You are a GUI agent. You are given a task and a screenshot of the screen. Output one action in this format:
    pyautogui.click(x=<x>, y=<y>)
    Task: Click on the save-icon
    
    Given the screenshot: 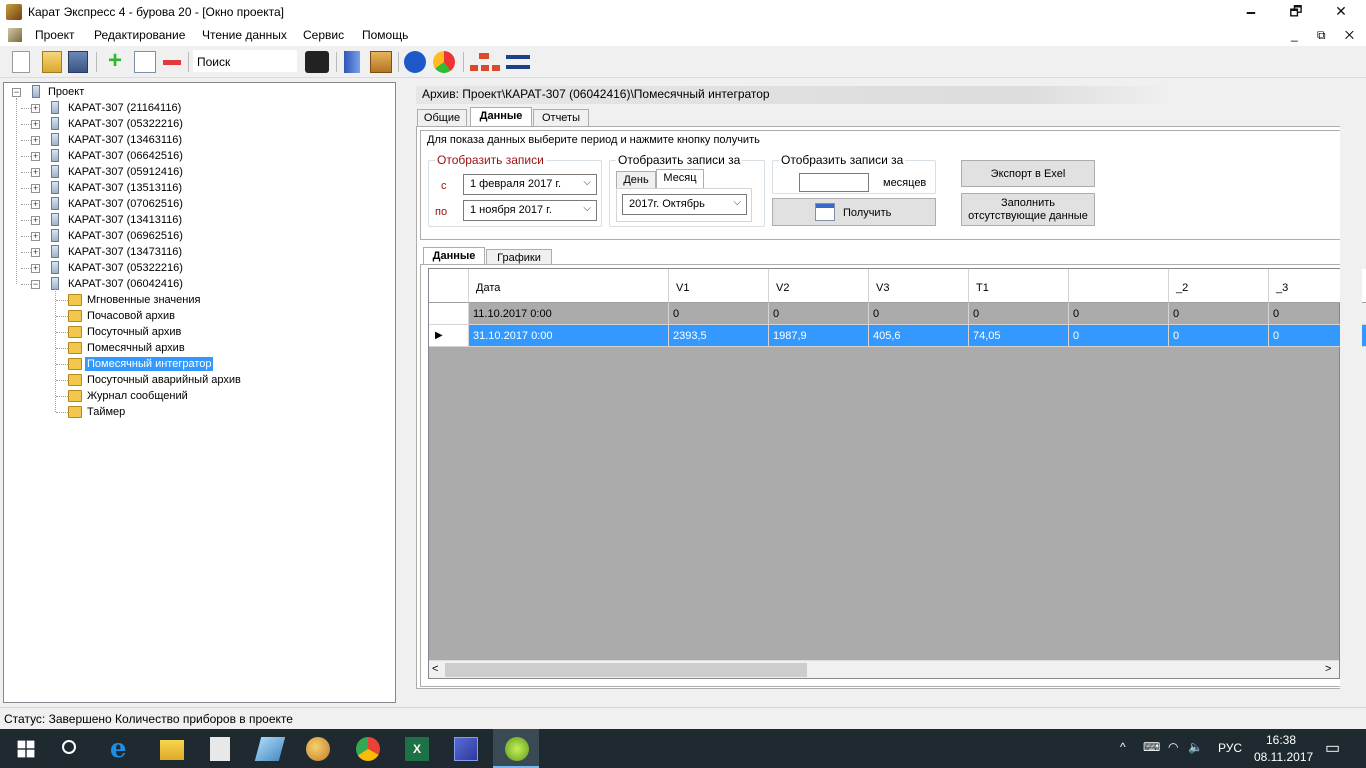 What is the action you would take?
    pyautogui.click(x=78, y=62)
    